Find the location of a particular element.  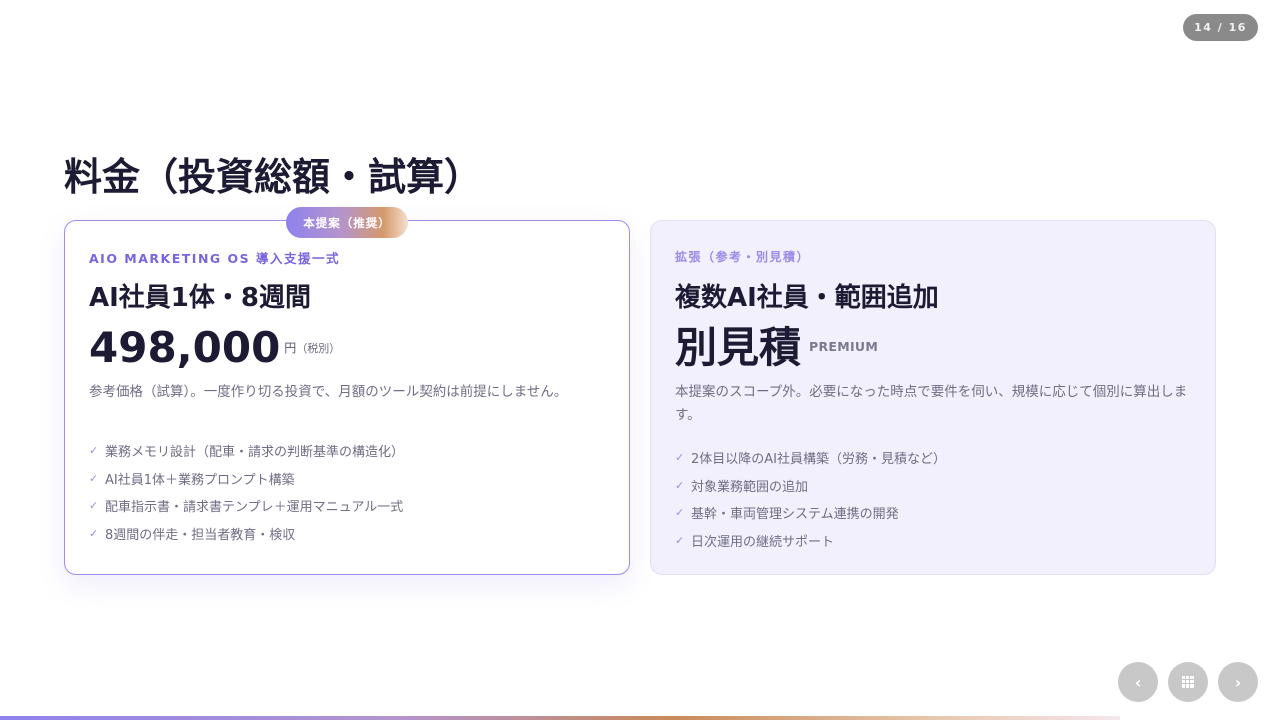

progress-bar is located at coordinates (640, 718).